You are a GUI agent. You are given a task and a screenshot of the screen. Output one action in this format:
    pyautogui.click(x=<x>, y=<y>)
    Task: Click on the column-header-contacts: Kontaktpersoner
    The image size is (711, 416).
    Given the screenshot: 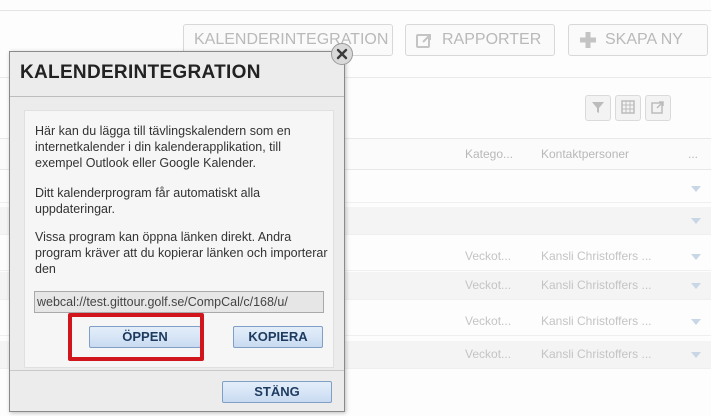 What is the action you would take?
    pyautogui.click(x=585, y=154)
    